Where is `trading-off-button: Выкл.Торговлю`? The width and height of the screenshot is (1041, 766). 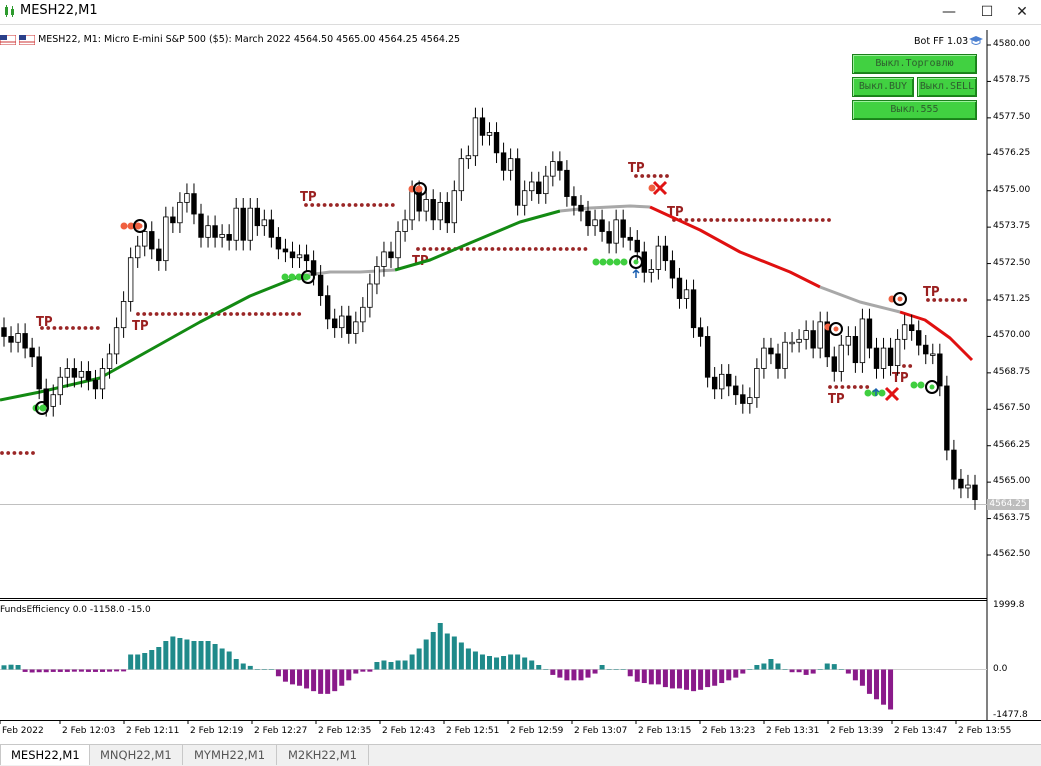
trading-off-button: Выкл.Торговлю is located at coordinates (914, 64).